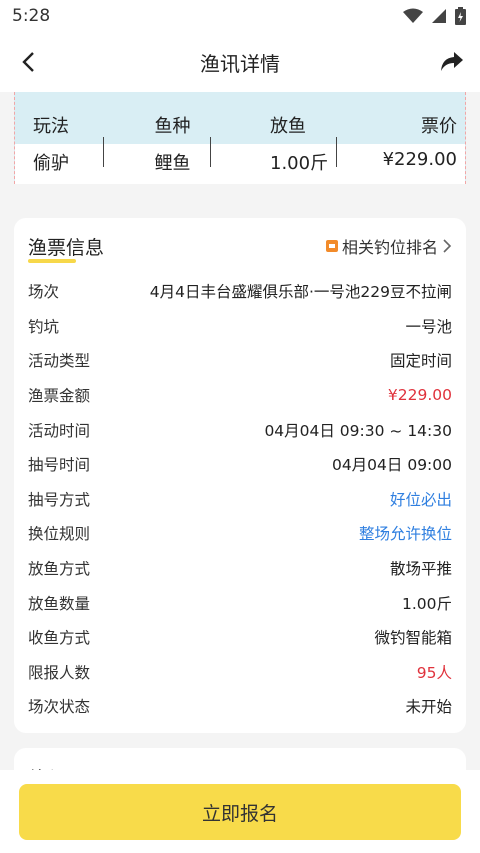 The width and height of the screenshot is (480, 853). I want to click on banner-headers: 玩法 鱼种 放鱼 票价, so click(240, 125).